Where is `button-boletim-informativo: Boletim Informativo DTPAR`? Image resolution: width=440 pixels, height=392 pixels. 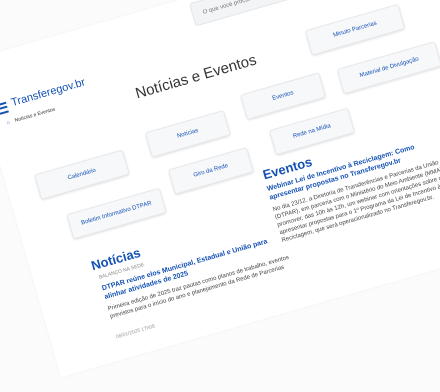 button-boletim-informativo: Boletim Informativo DTPAR is located at coordinates (116, 213).